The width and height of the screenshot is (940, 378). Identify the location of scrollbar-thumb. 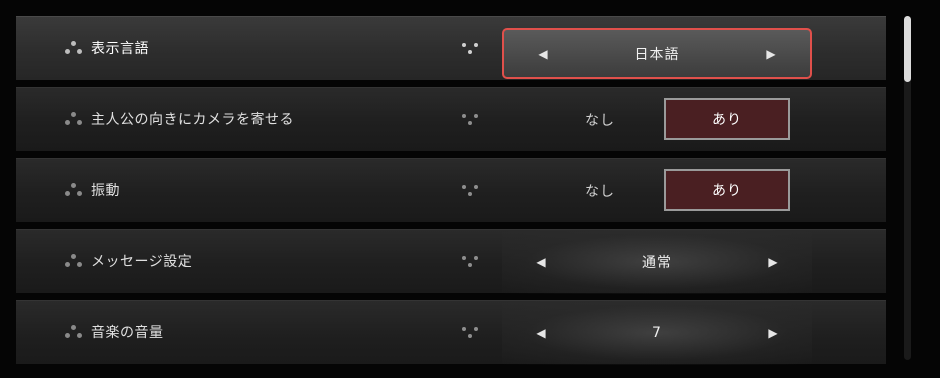
(907, 49).